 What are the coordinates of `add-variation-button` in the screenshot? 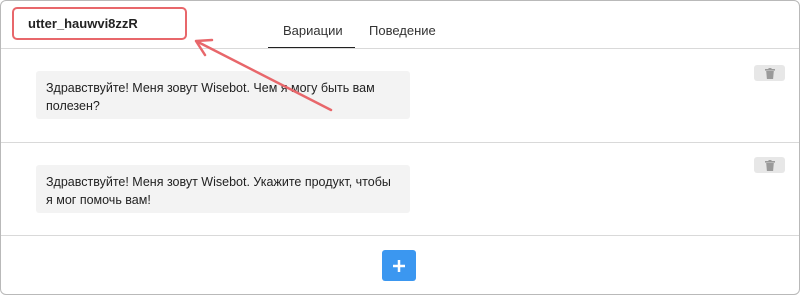 It's located at (399, 265).